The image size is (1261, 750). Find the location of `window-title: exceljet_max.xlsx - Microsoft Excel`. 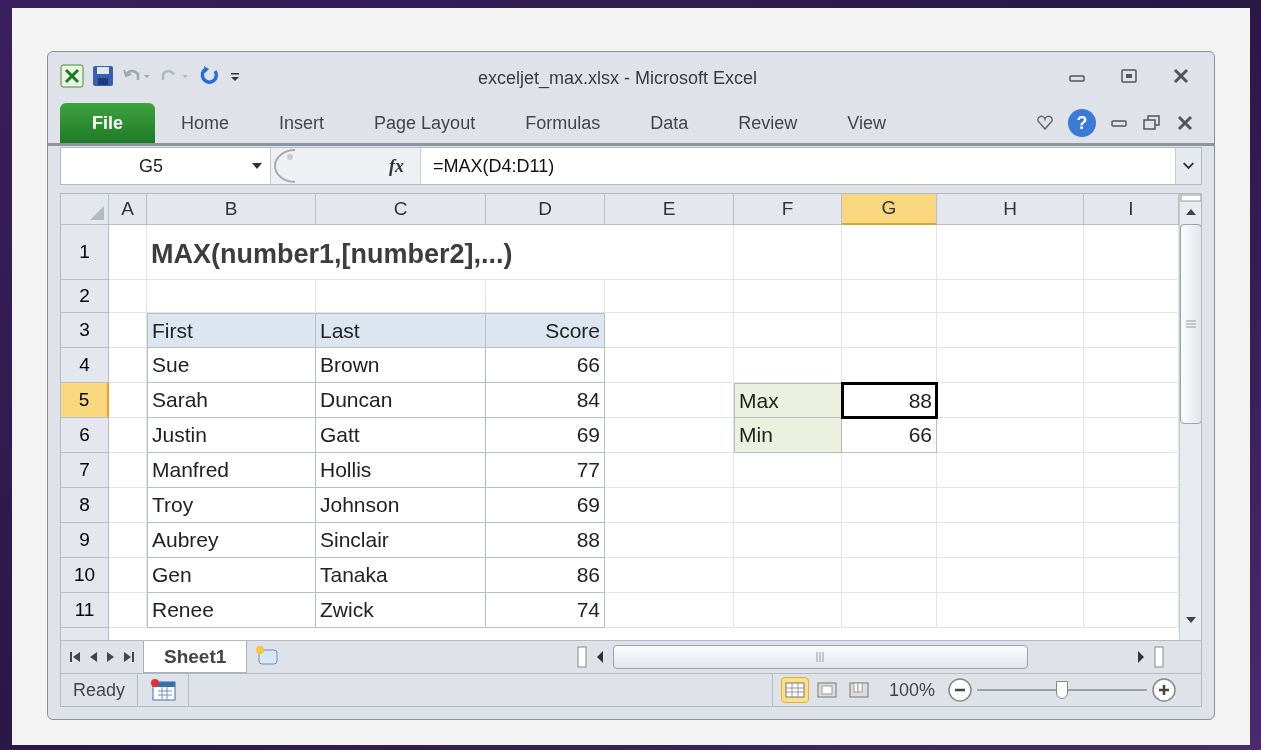

window-title: exceljet_max.xlsx - Microsoft Excel is located at coordinates (618, 79).